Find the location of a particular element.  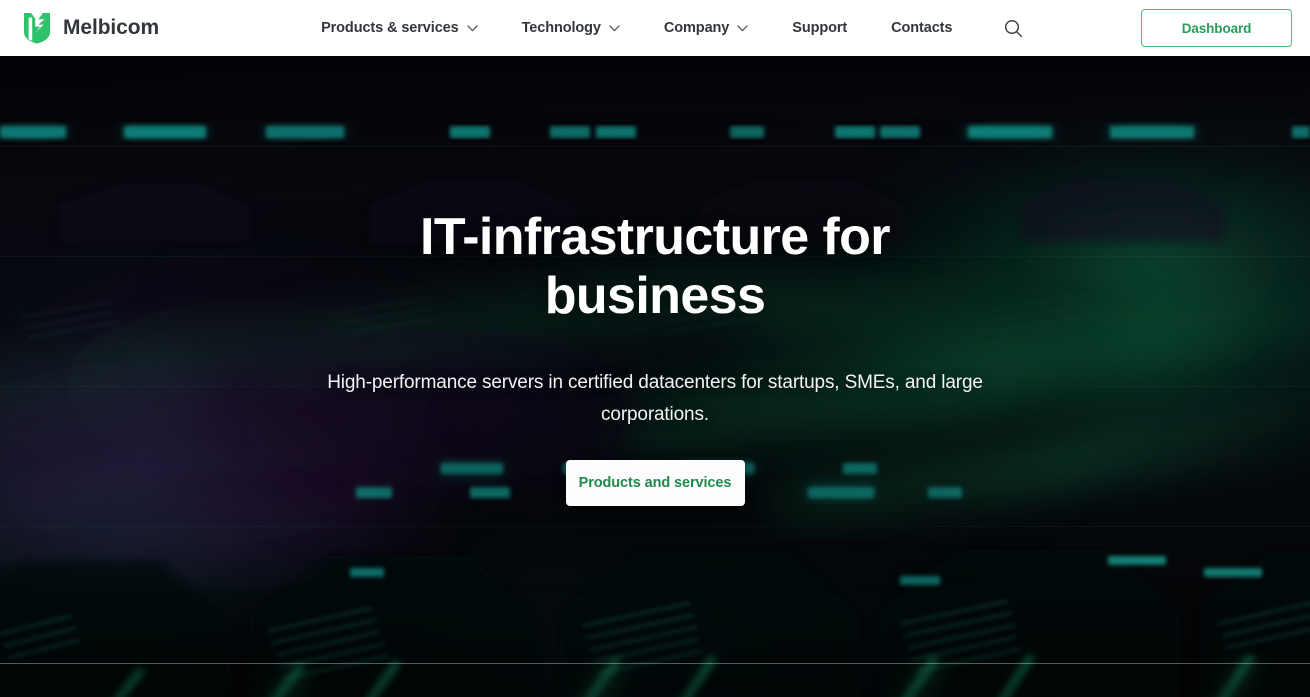

nav-label: Technology is located at coordinates (561, 28).